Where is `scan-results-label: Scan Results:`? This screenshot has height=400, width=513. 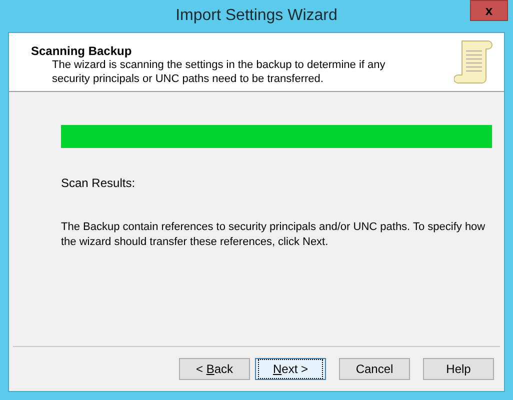 scan-results-label: Scan Results: is located at coordinates (98, 183).